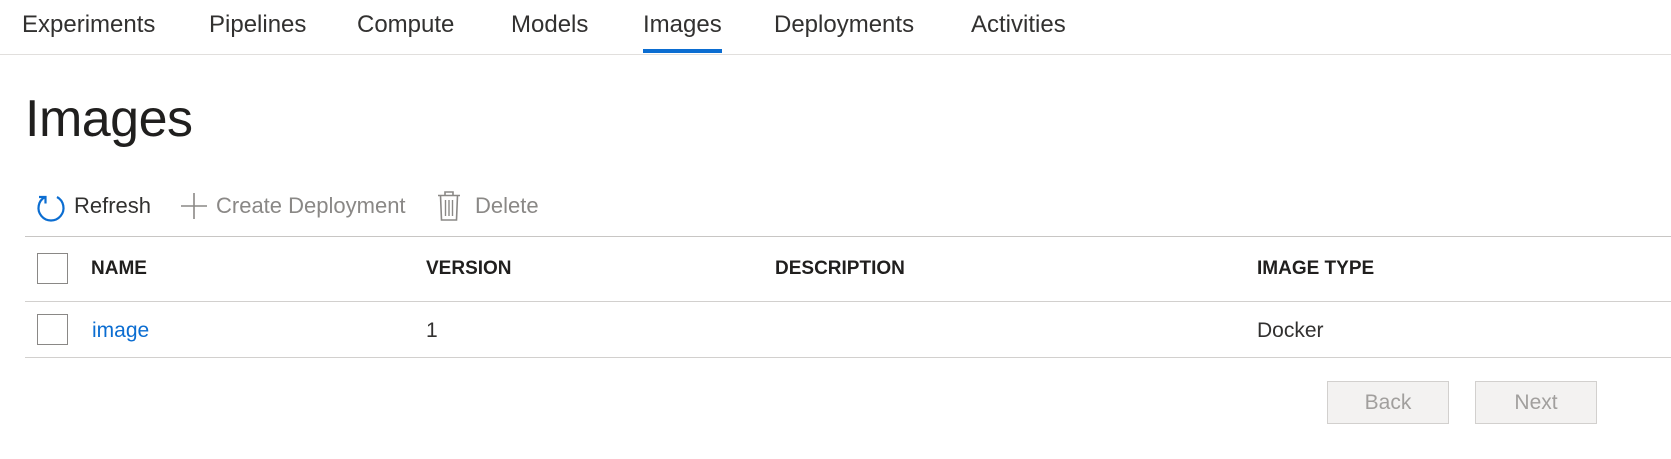 This screenshot has height=459, width=1671. What do you see at coordinates (113, 205) in the screenshot?
I see `refresh-label: Refresh` at bounding box center [113, 205].